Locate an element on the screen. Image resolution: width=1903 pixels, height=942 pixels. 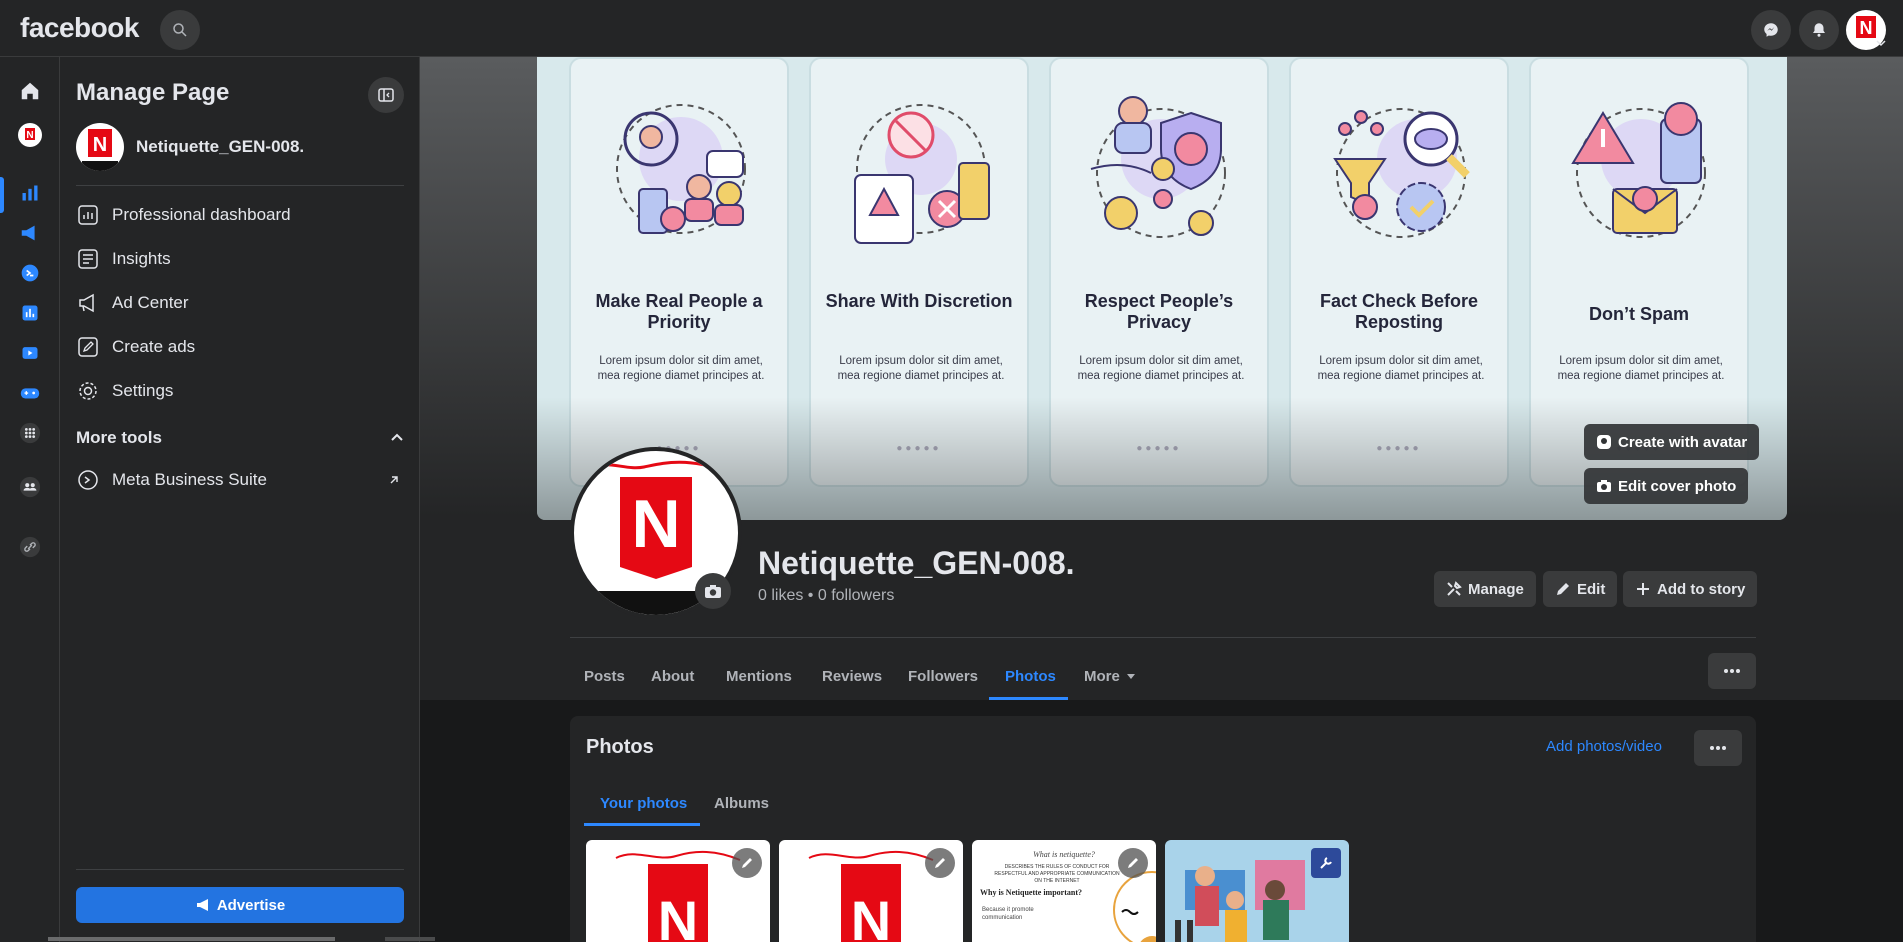
menu-label: Professional dashboard is located at coordinates (201, 214).